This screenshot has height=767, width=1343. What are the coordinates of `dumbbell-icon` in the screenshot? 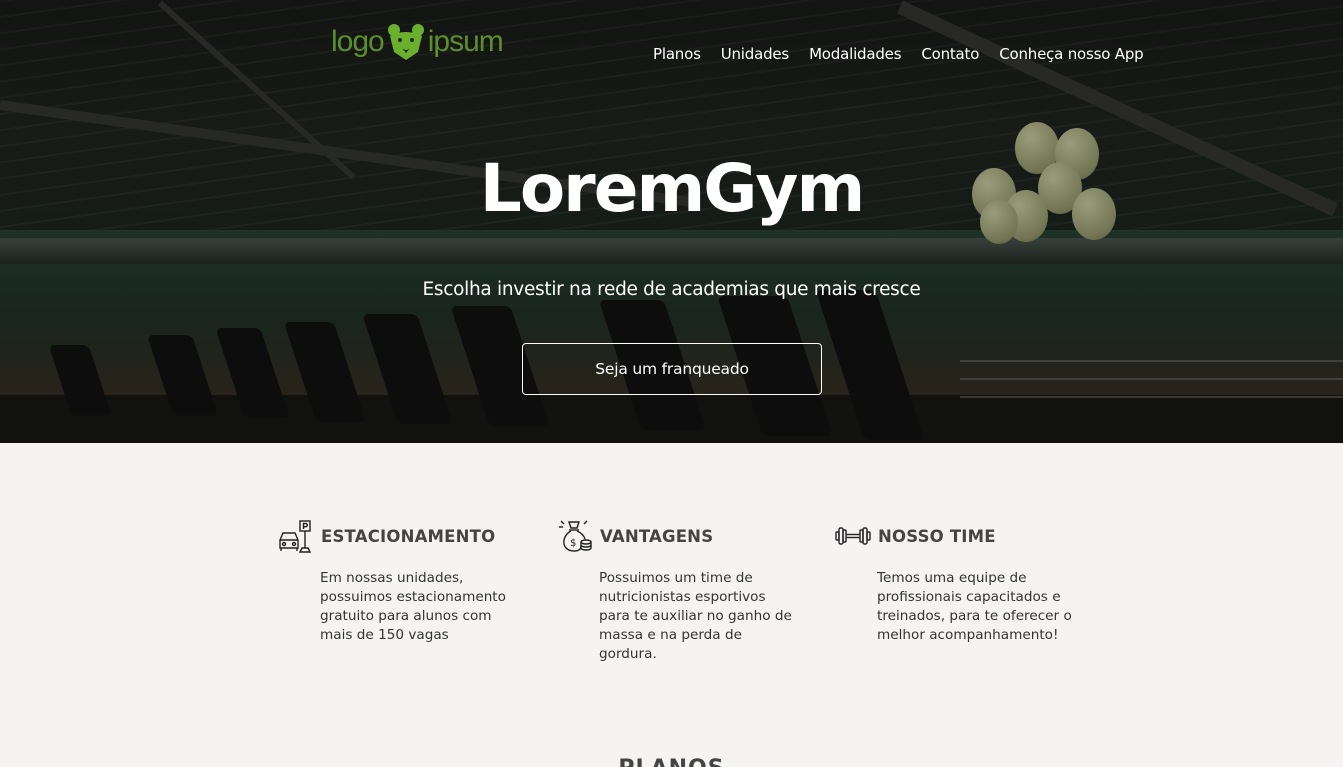 It's located at (853, 536).